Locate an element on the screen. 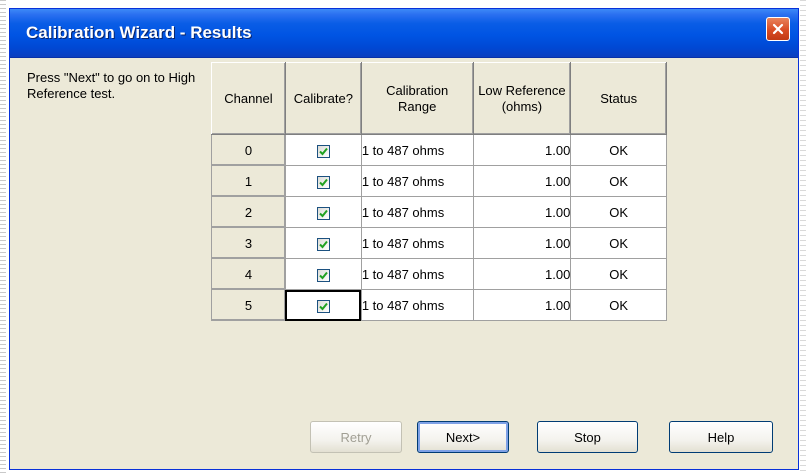 This screenshot has width=806, height=475. table-row: 1 1 to 487 ohms 1.00 OK is located at coordinates (439, 181).